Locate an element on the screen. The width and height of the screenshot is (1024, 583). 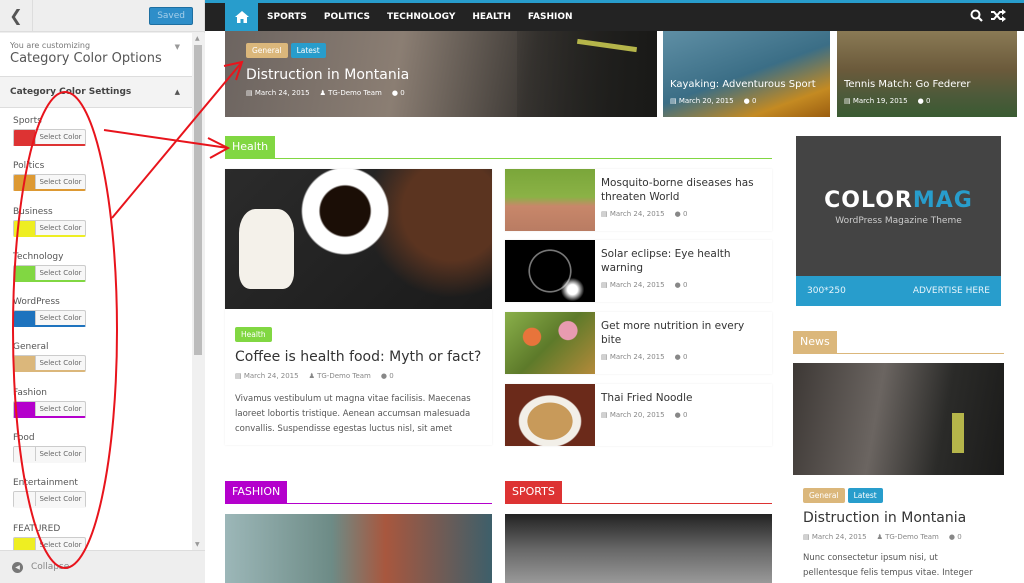
logo-part-b: MAG is located at coordinates (942, 200).